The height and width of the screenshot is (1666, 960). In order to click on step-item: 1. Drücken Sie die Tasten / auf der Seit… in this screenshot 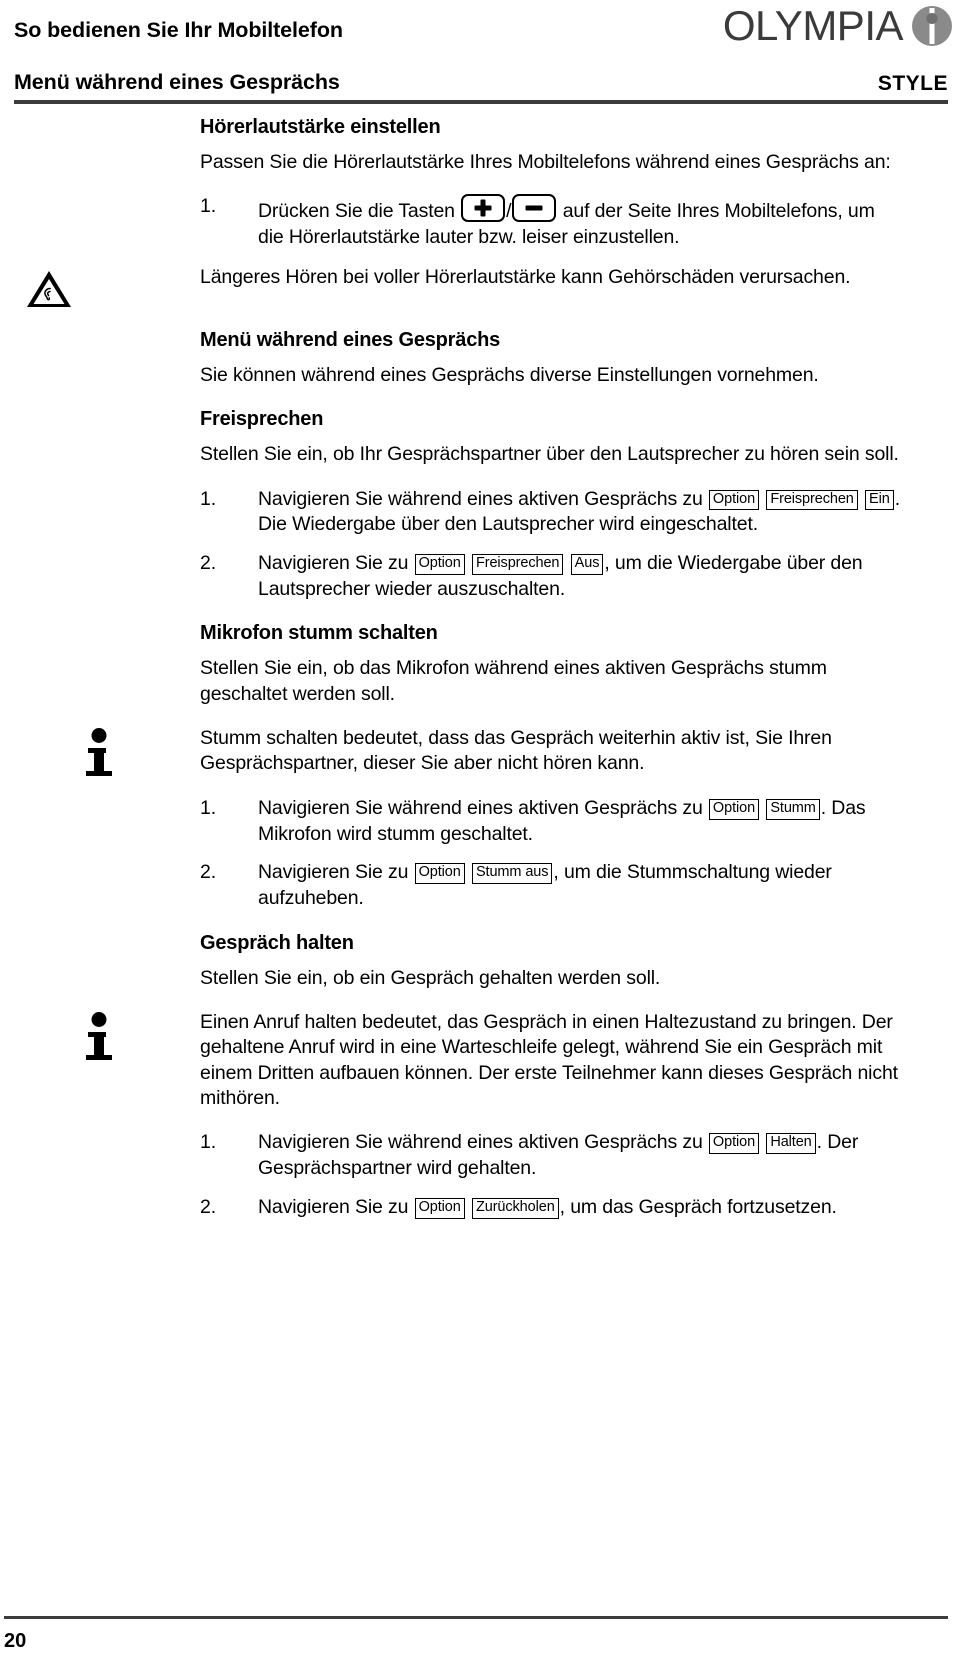, I will do `click(551, 222)`.